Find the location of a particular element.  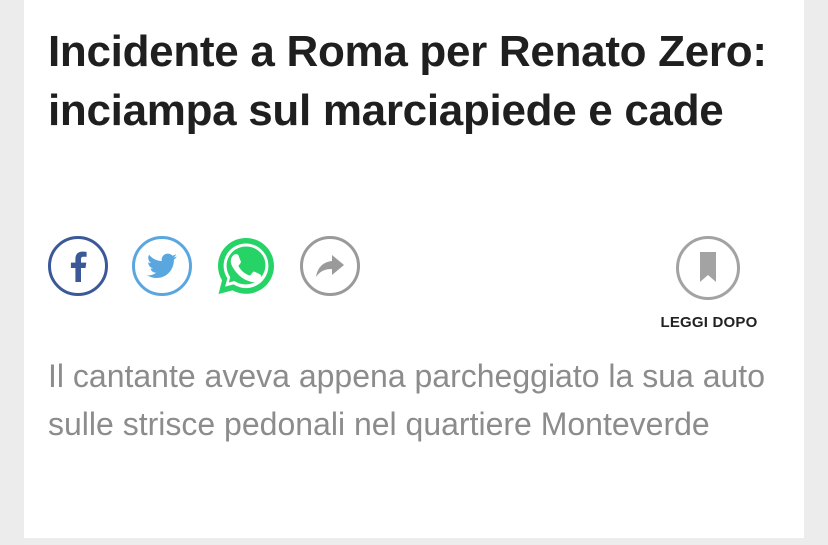

whatsapp-icon is located at coordinates (246, 266).